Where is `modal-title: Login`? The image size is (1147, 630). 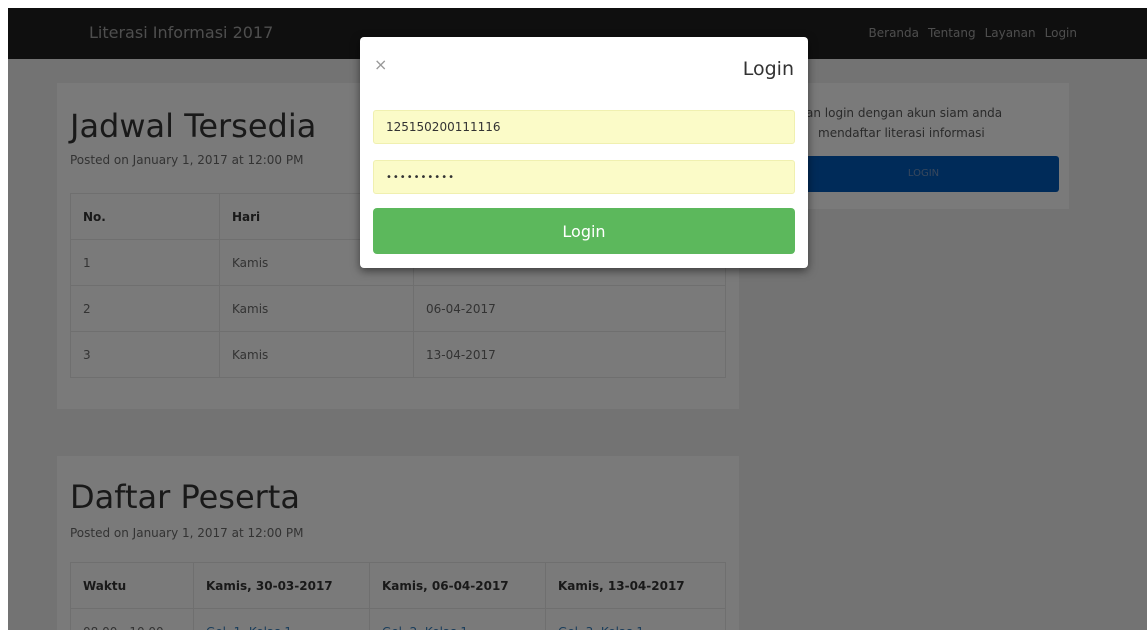 modal-title: Login is located at coordinates (768, 69).